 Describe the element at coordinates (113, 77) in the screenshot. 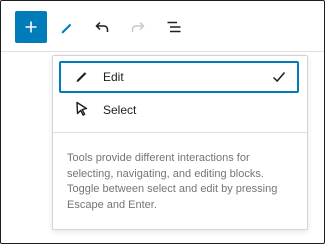

I see `edit-menu-item-label: Edit` at that location.